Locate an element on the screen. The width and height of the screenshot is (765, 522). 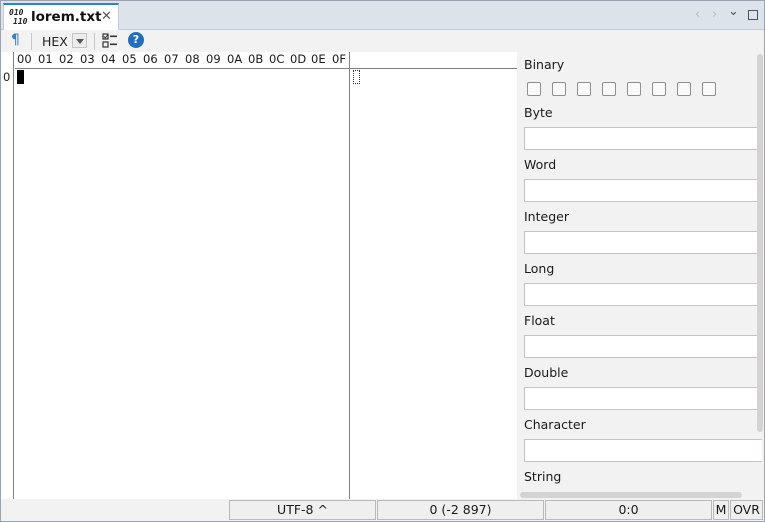
column-header: 0A is located at coordinates (235, 59).